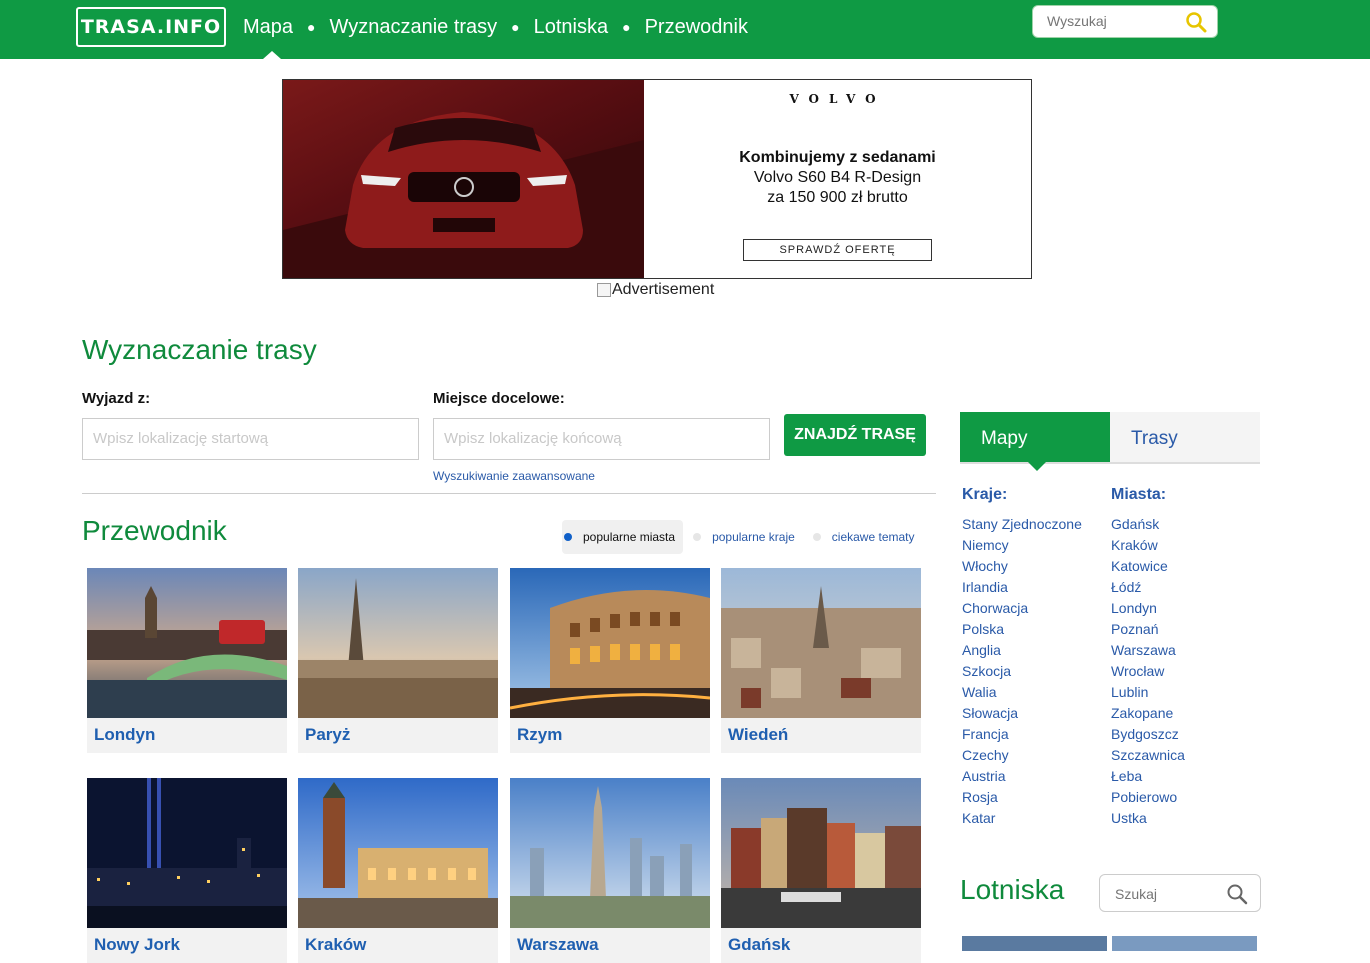 This screenshot has width=1370, height=963. I want to click on ad-line-3: za 150 900 zł brutto, so click(837, 197).